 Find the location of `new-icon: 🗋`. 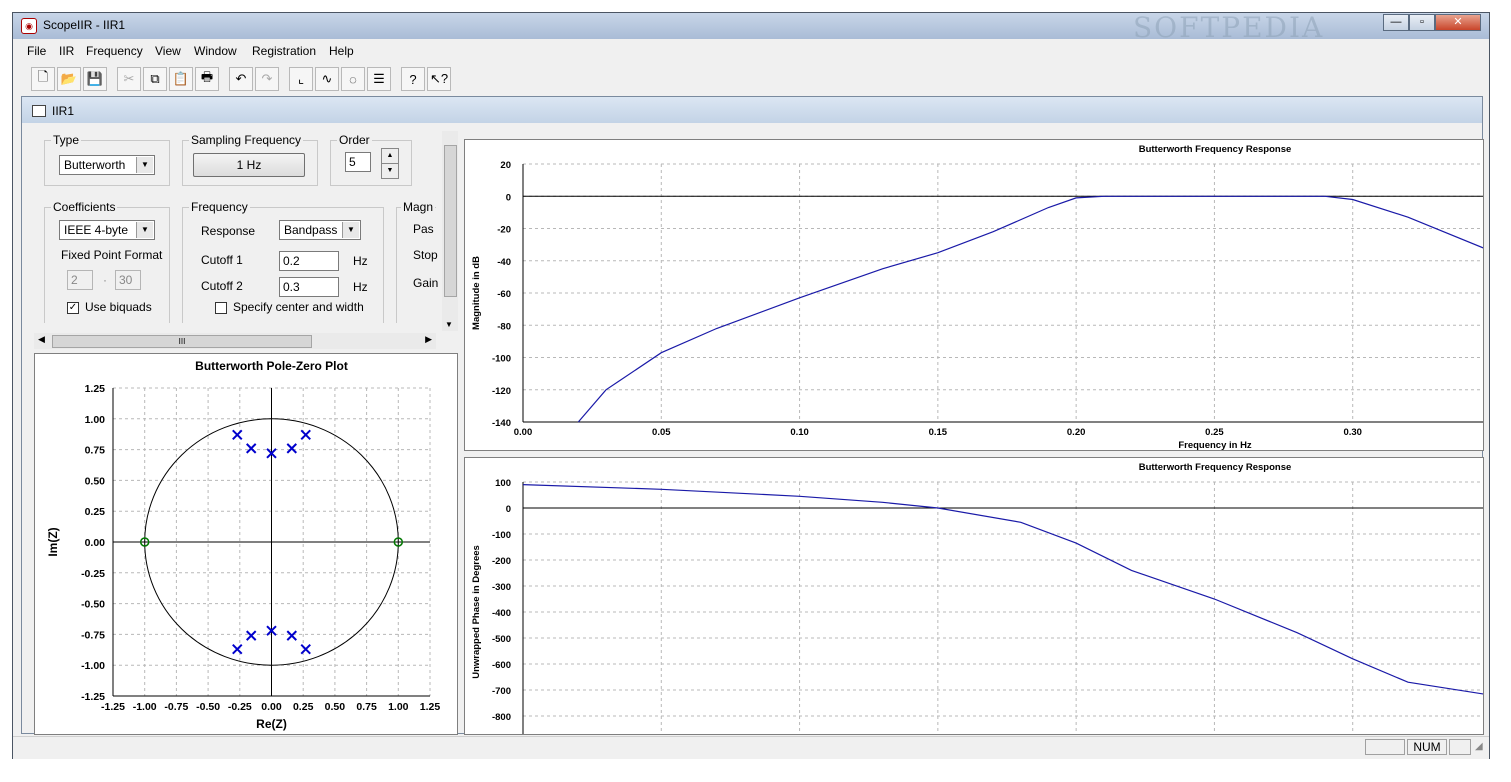

new-icon: 🗋 is located at coordinates (43, 79).